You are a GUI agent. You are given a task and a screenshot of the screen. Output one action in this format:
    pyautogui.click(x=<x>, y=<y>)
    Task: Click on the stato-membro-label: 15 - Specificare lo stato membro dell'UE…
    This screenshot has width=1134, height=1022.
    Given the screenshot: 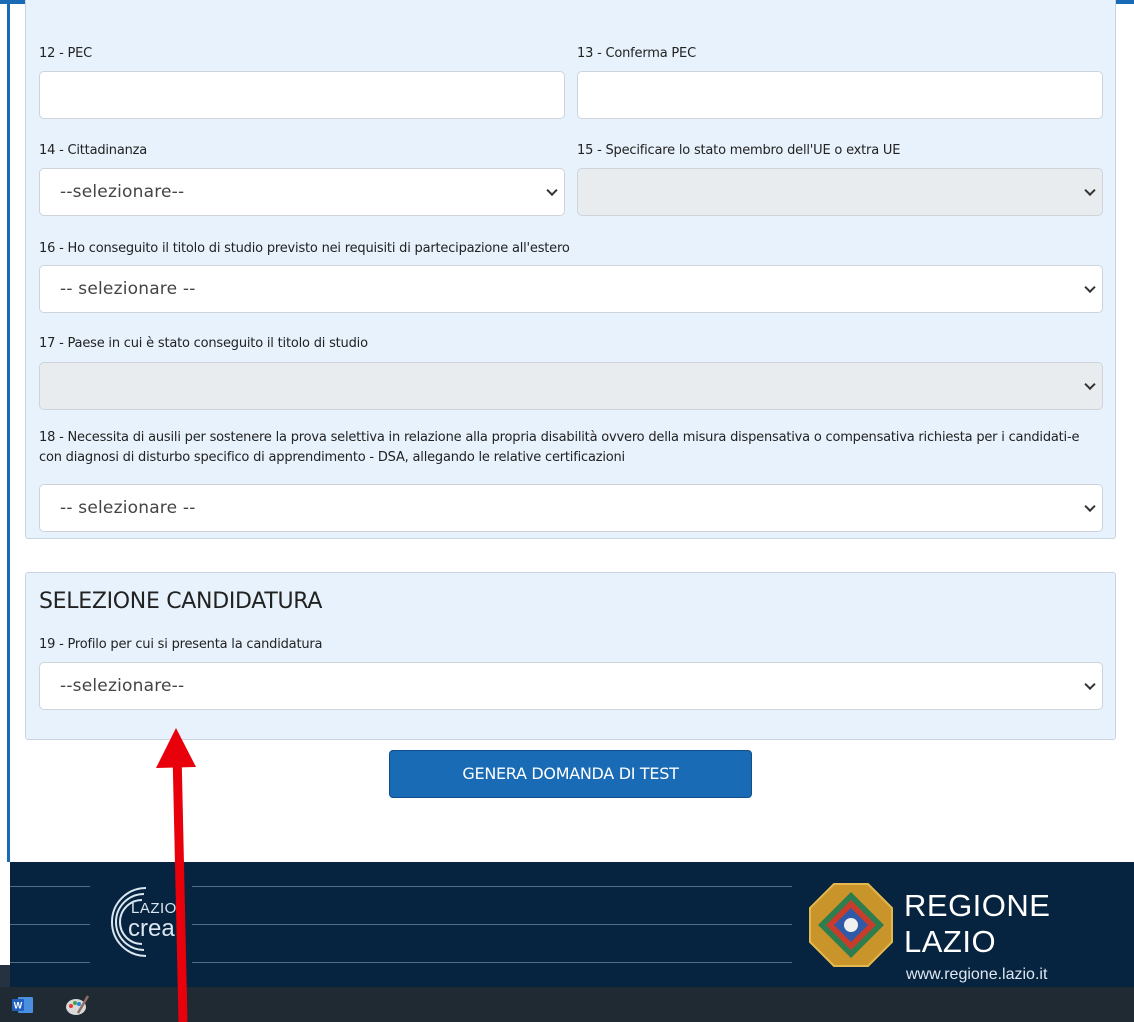 What is the action you would take?
    pyautogui.click(x=739, y=150)
    